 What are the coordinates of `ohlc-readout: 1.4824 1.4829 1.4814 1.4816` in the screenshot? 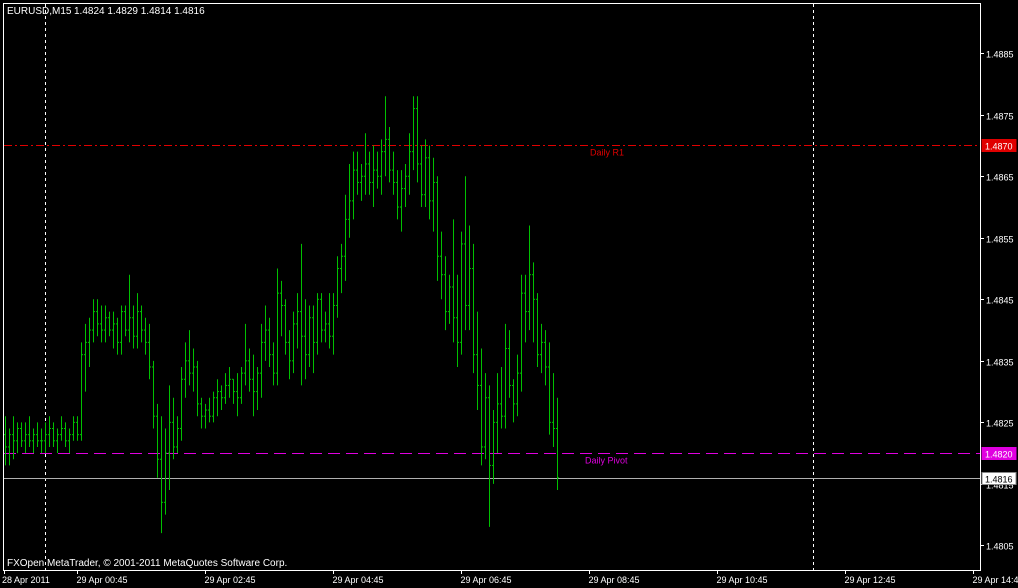 It's located at (139, 11).